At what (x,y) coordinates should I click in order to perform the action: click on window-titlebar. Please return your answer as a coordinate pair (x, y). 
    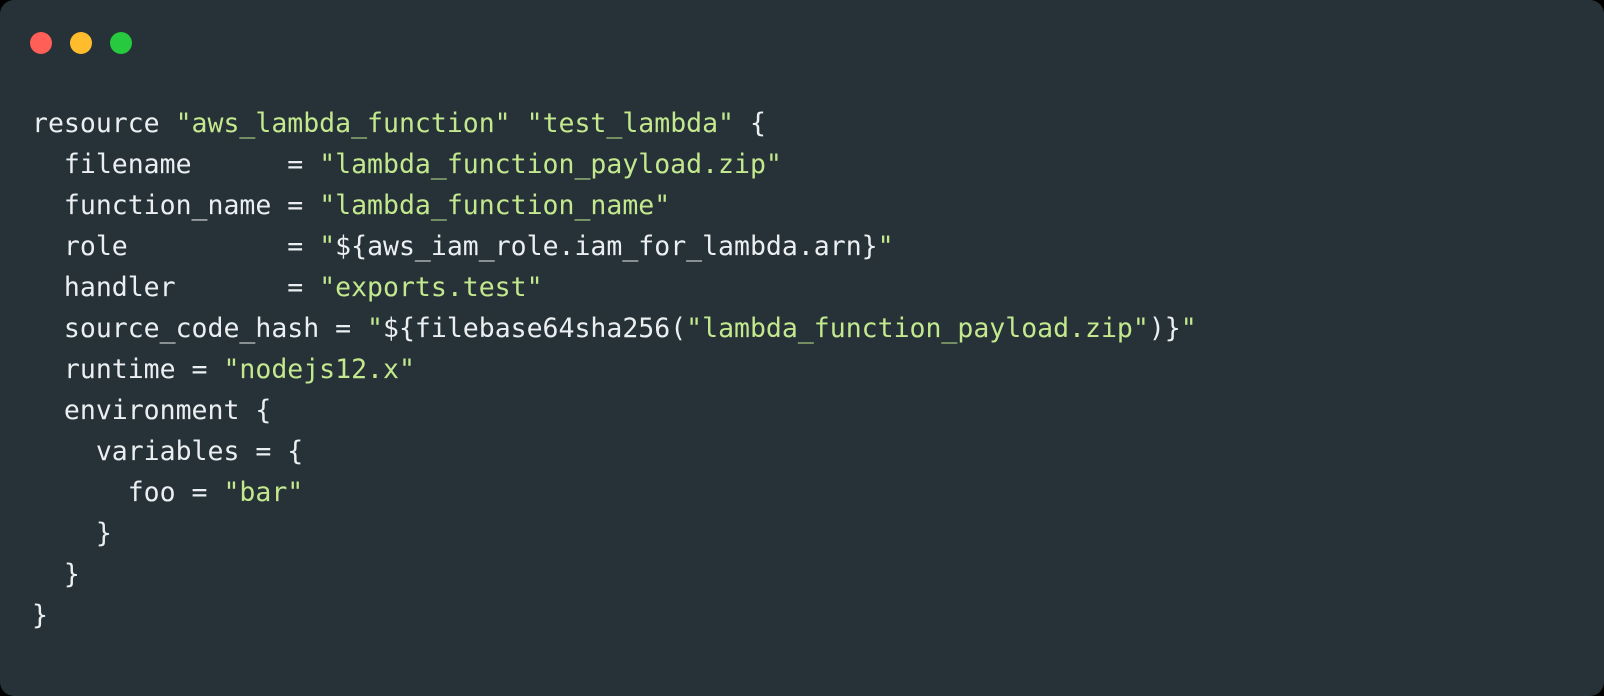
    Looking at the image, I should click on (802, 43).